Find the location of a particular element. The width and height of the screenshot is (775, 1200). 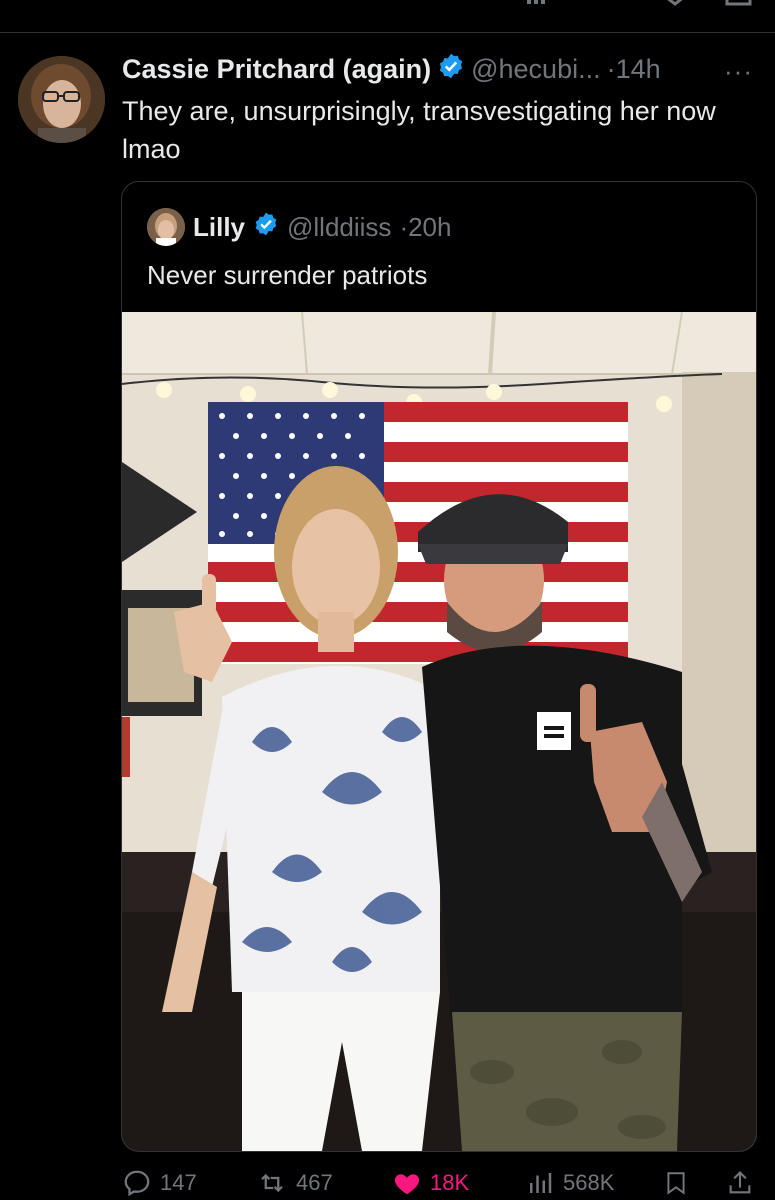

tweet-header: Cassie Pritchard (again) @hecubi... ·14h is located at coordinates (391, 69).